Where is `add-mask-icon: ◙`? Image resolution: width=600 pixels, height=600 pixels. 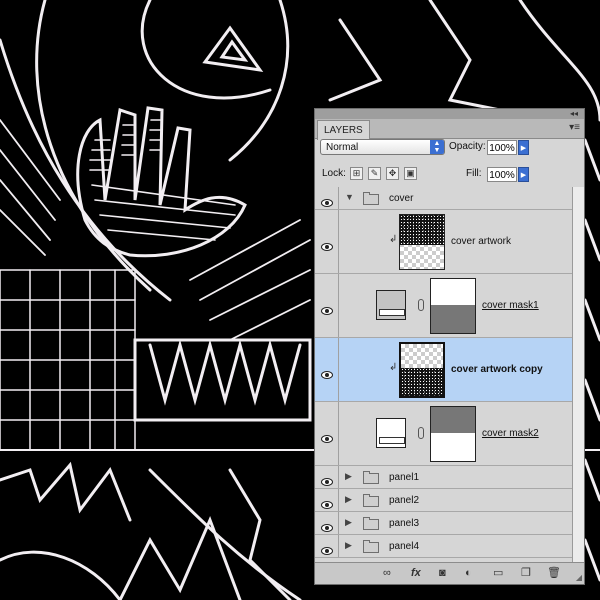
add-mask-icon: ◙ is located at coordinates (442, 573).